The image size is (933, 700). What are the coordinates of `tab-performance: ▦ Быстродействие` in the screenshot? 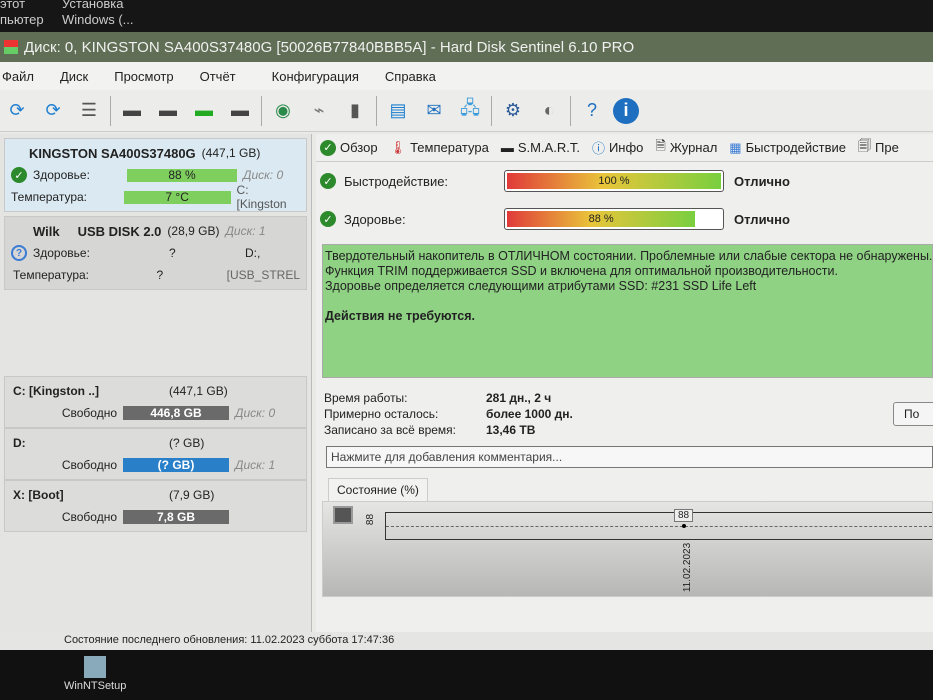 It's located at (787, 148).